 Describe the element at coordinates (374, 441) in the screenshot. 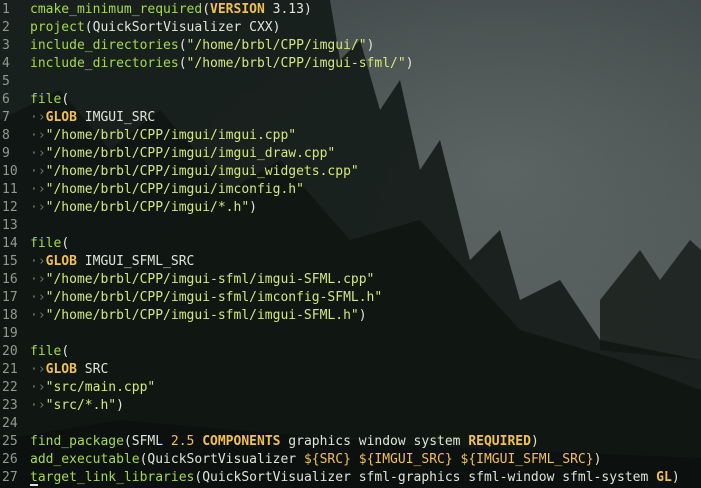

I see `code-token-plain: graphics window system` at that location.